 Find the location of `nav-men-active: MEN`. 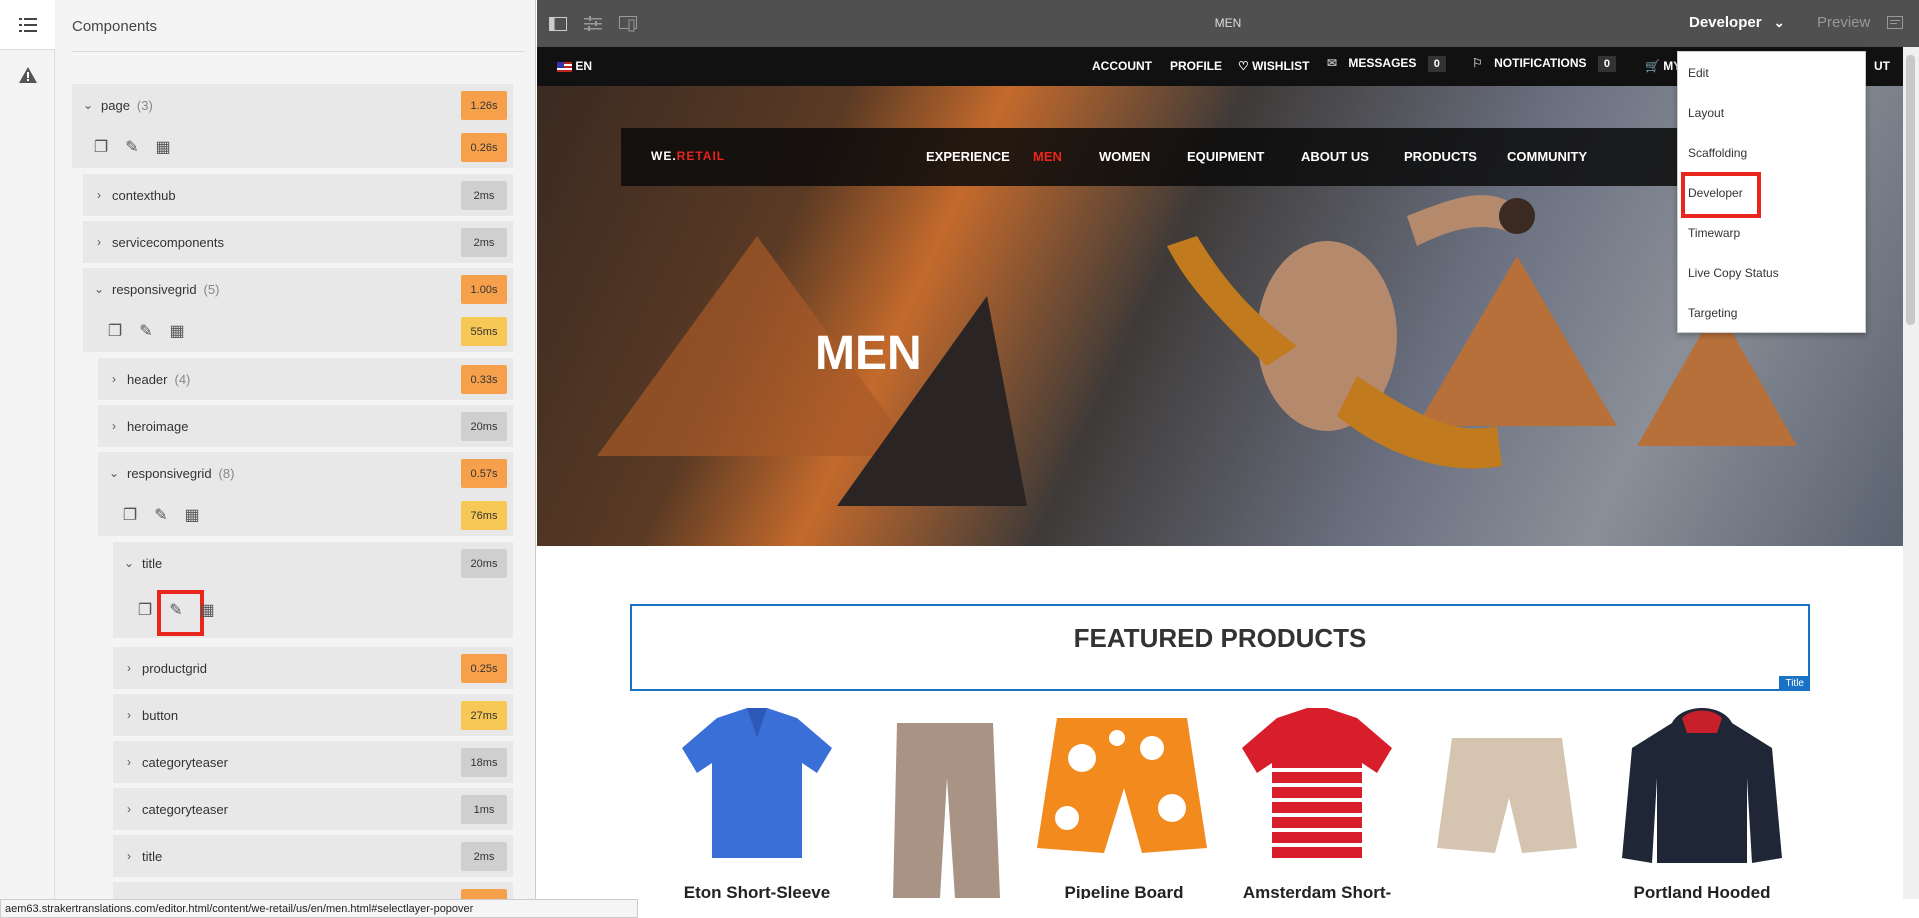

nav-men-active: MEN is located at coordinates (1047, 156).